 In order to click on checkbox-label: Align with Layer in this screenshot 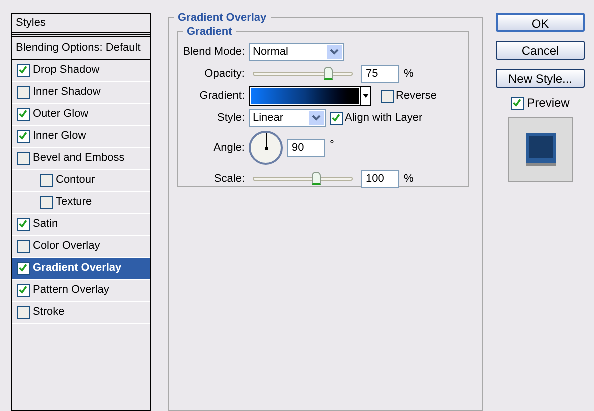, I will do `click(384, 118)`.